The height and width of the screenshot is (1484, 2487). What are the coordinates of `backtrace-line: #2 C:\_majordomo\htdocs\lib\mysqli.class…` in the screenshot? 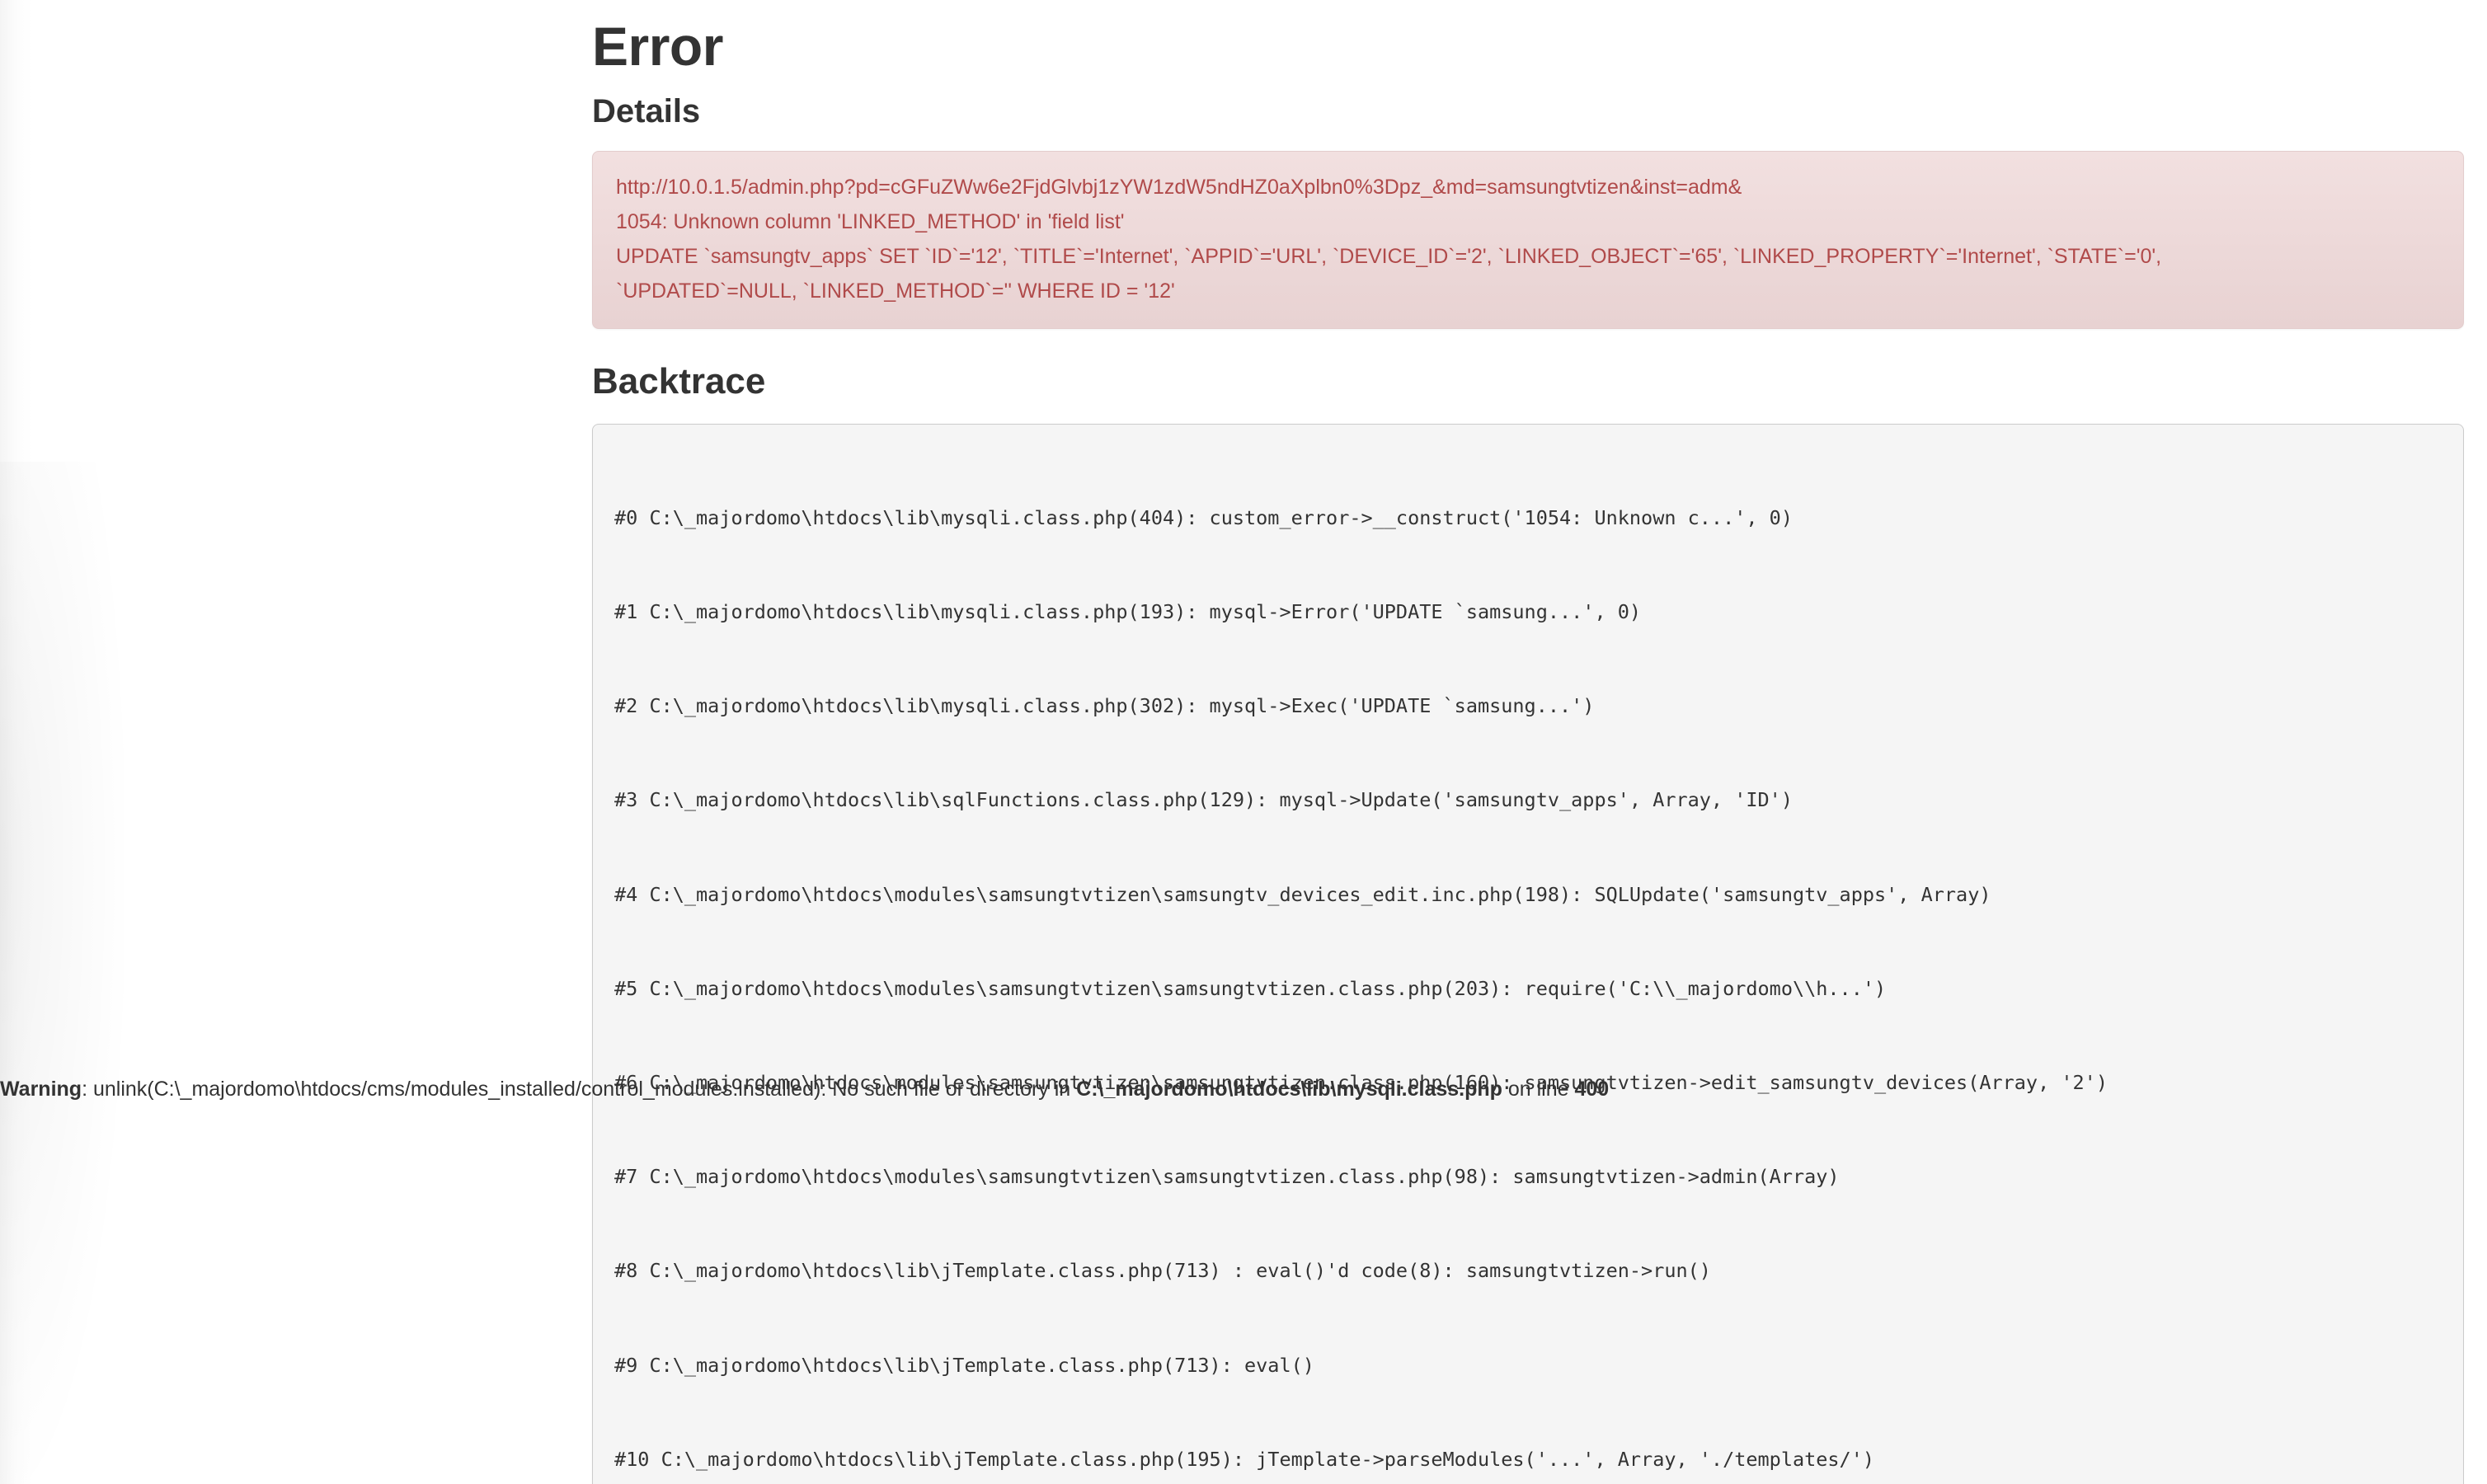 It's located at (1104, 706).